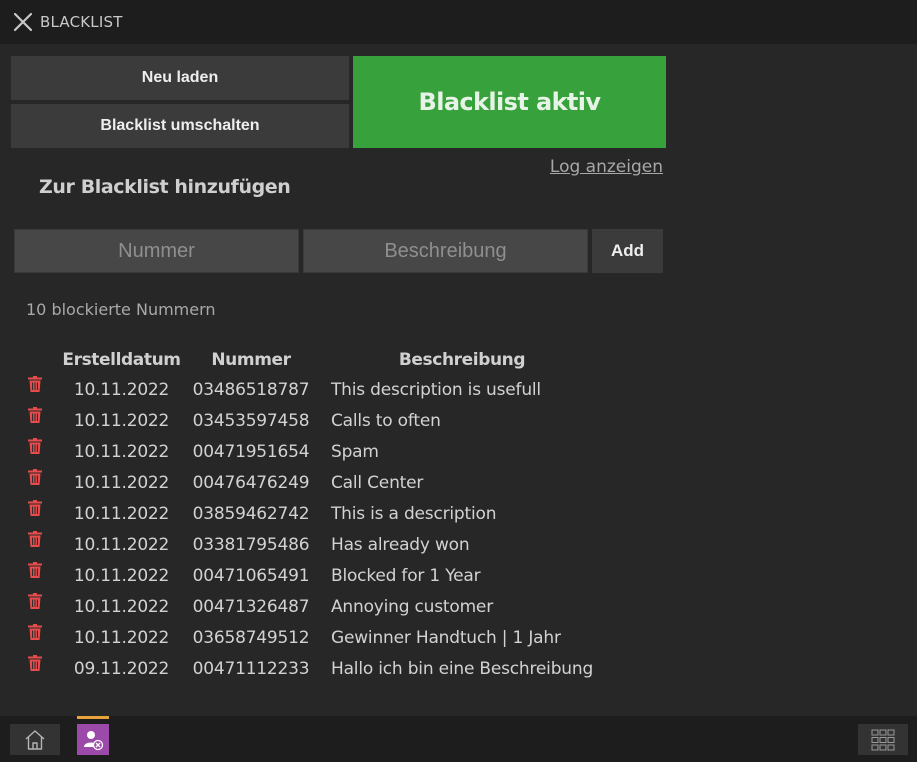 This screenshot has height=762, width=917. I want to click on blacklist-status-badge: Blacklist aktiv, so click(509, 102).